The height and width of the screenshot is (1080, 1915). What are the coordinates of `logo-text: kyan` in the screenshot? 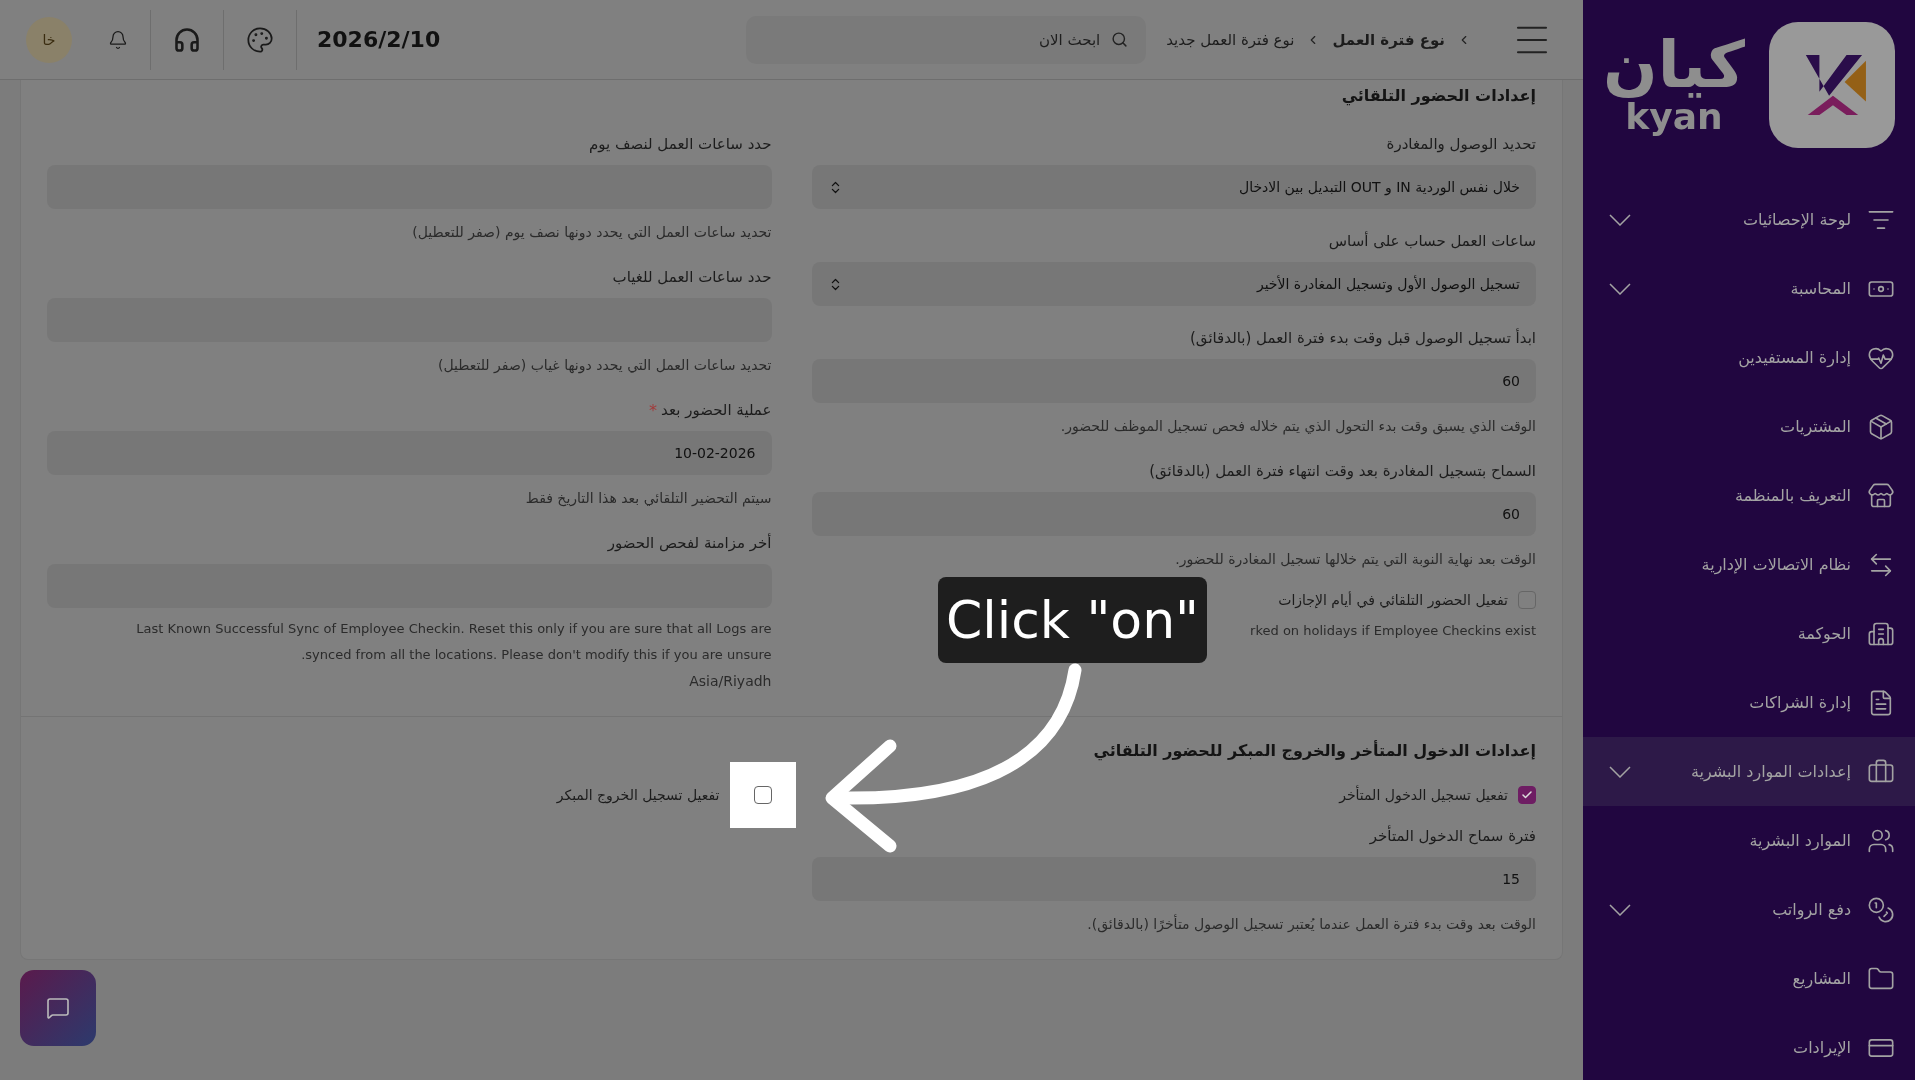 It's located at (1674, 117).